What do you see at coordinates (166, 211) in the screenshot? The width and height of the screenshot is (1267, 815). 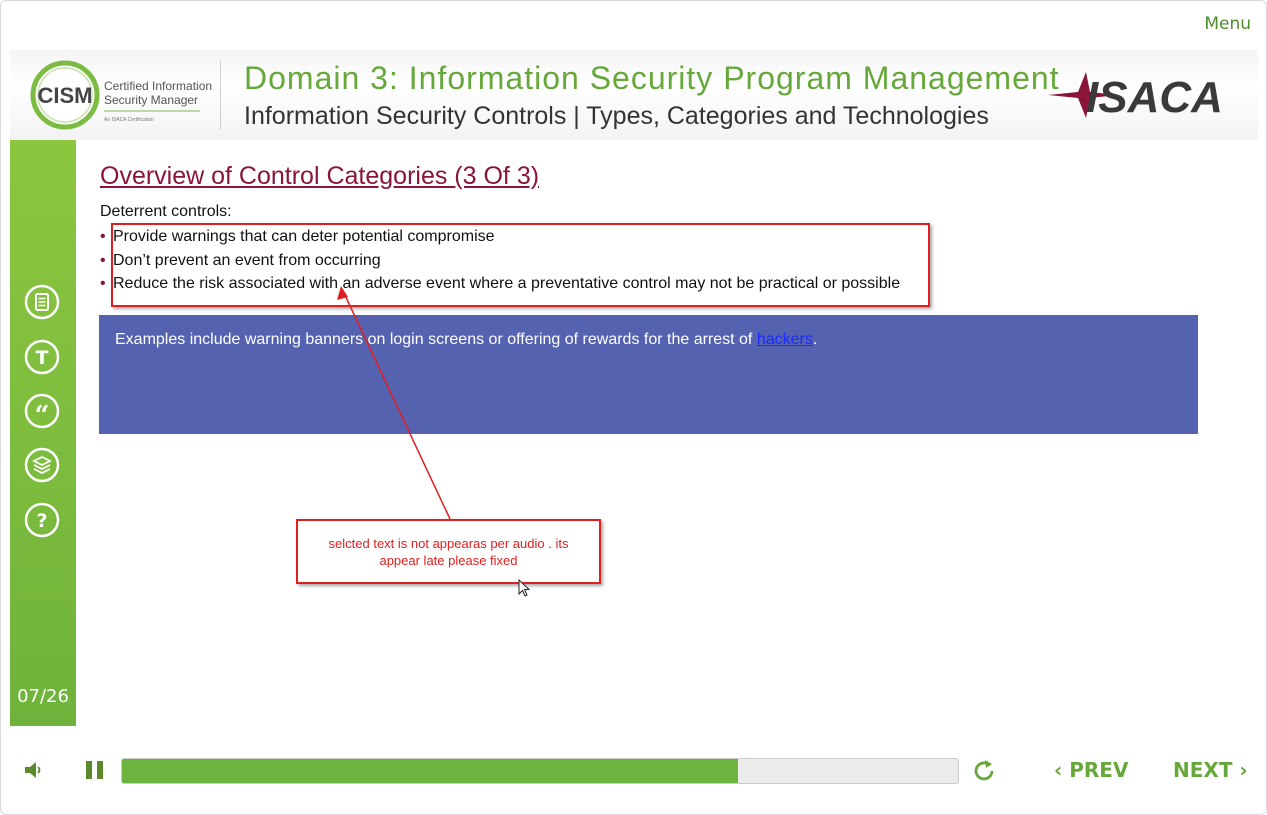 I see `slide-intro: Deterrent controls:` at bounding box center [166, 211].